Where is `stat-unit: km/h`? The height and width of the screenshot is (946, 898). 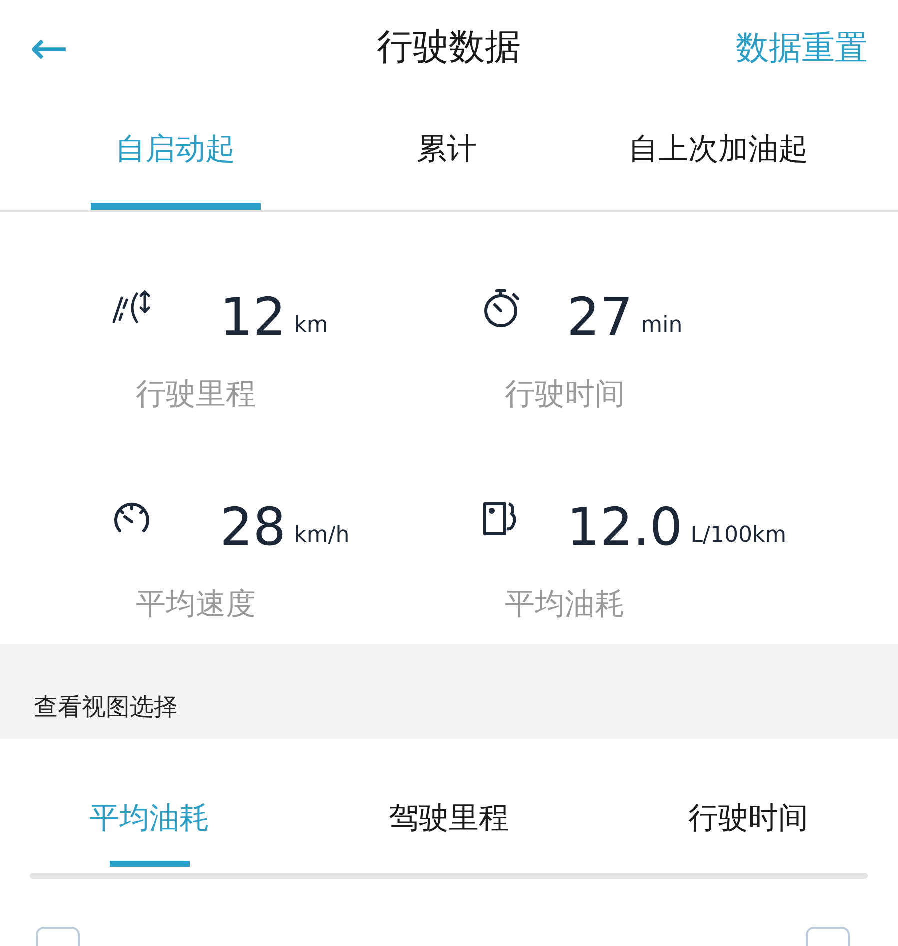
stat-unit: km/h is located at coordinates (322, 536).